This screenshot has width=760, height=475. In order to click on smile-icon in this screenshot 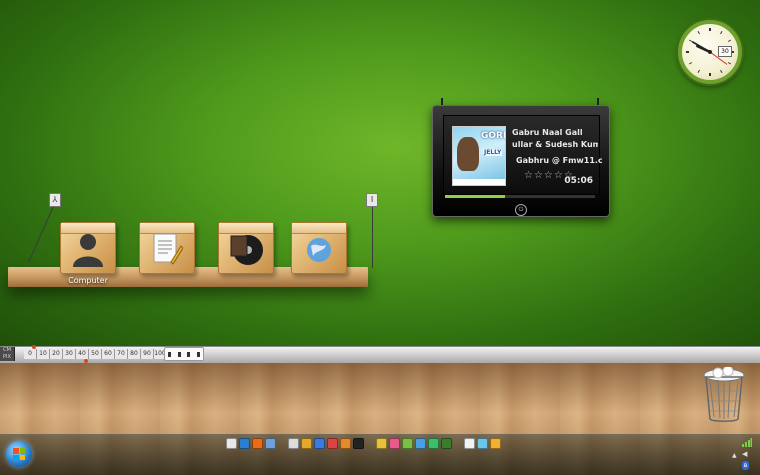, I will do `click(495, 443)`.